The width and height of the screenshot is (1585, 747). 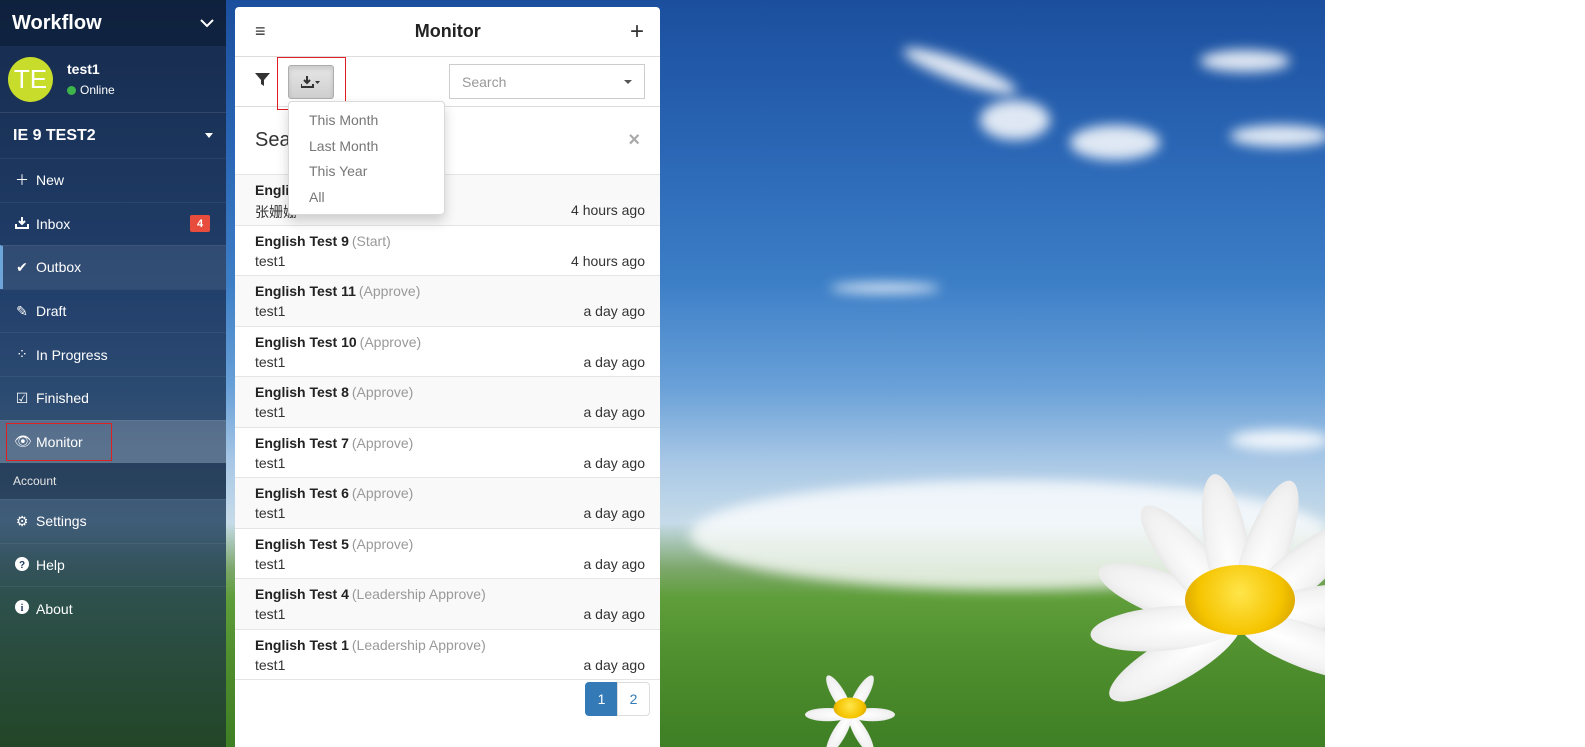 I want to click on filter-icon, so click(x=264, y=82).